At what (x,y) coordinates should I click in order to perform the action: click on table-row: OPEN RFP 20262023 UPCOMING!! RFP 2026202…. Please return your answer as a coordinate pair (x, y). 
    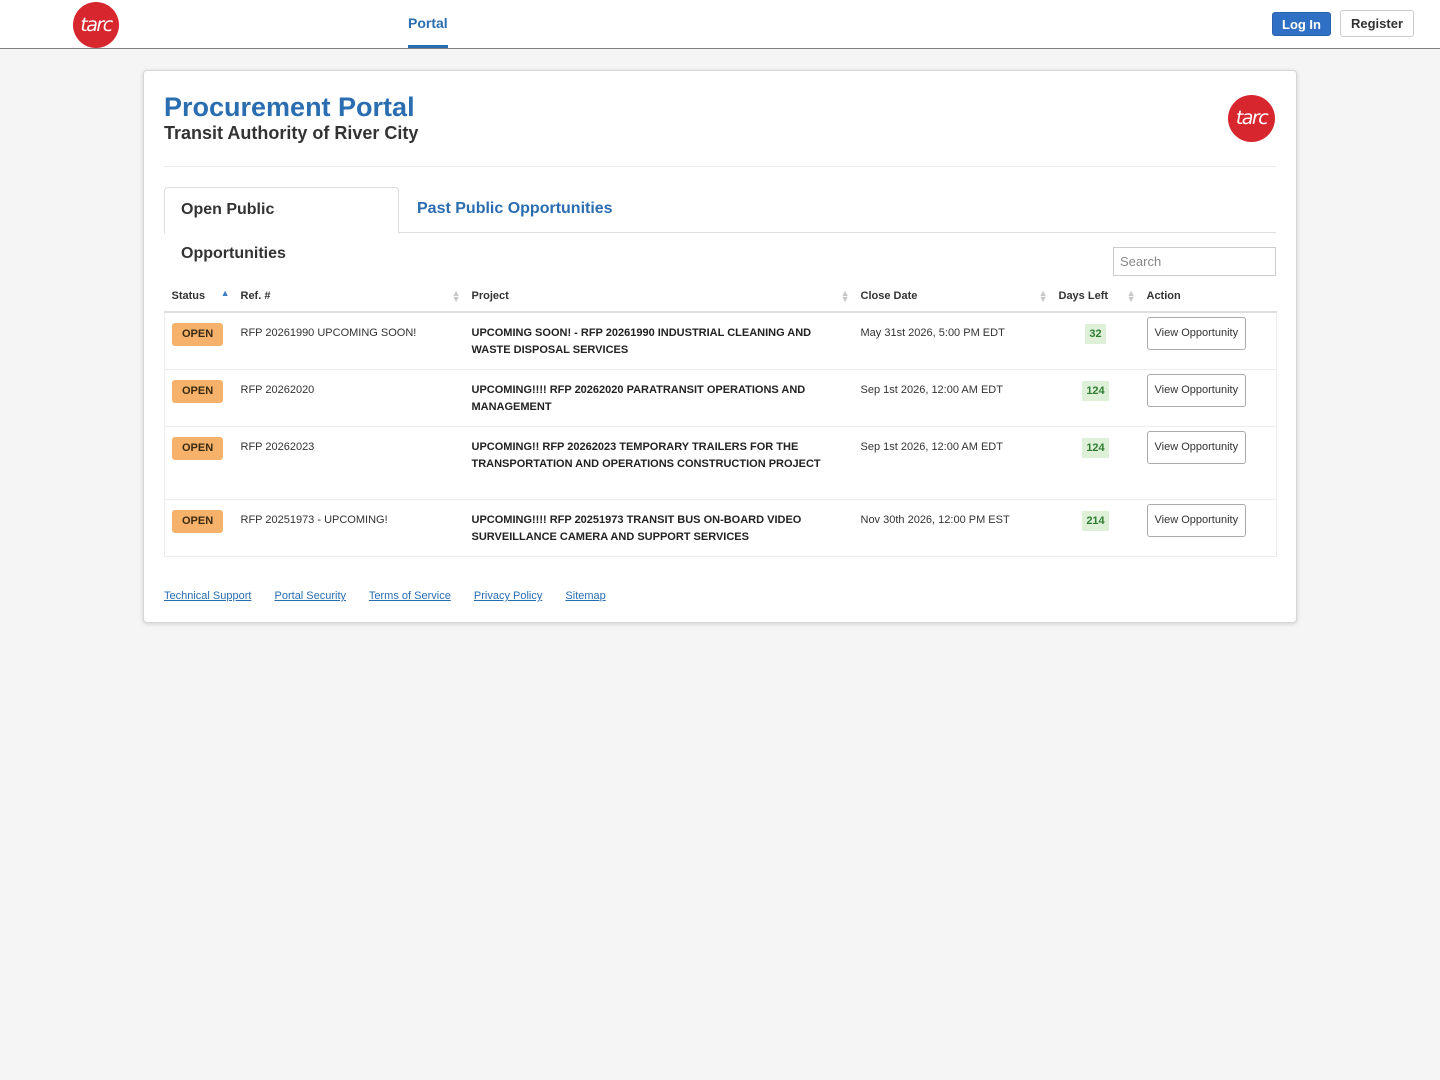
    Looking at the image, I should click on (720, 462).